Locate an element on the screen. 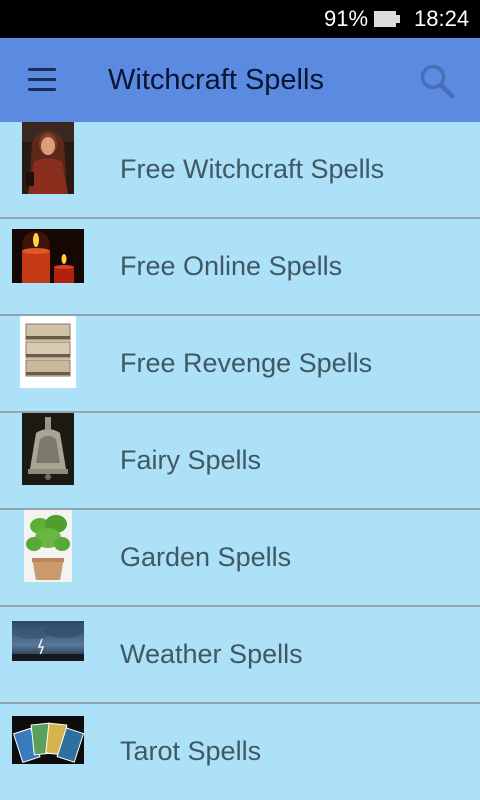  item-label: Free Online Spells is located at coordinates (231, 266).